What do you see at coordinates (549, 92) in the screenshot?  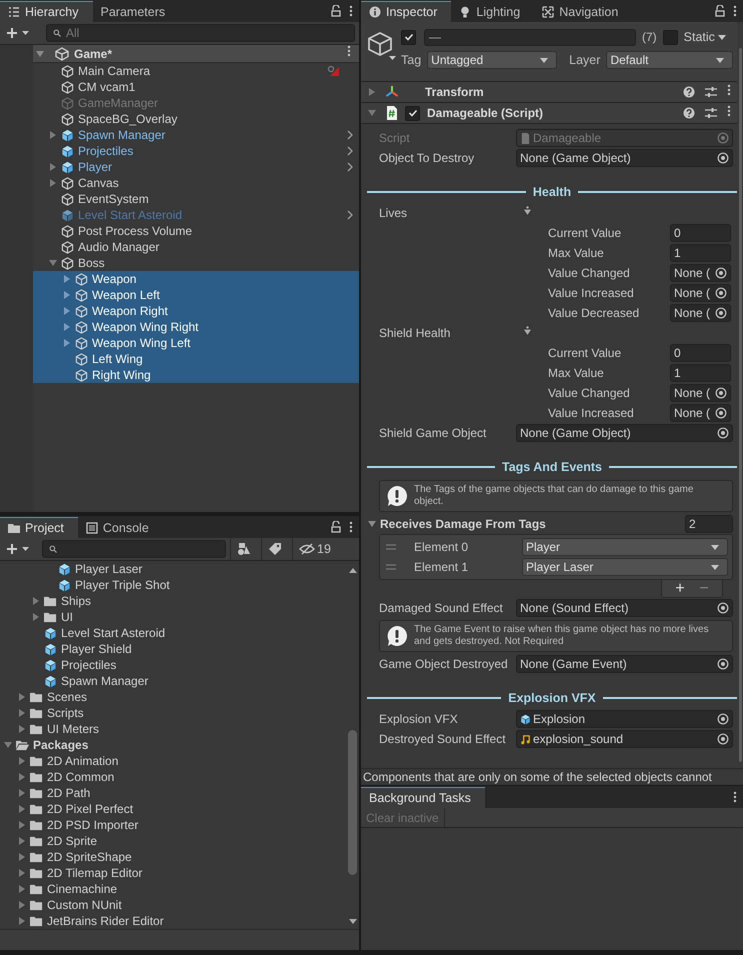 I see `component-header: Transform` at bounding box center [549, 92].